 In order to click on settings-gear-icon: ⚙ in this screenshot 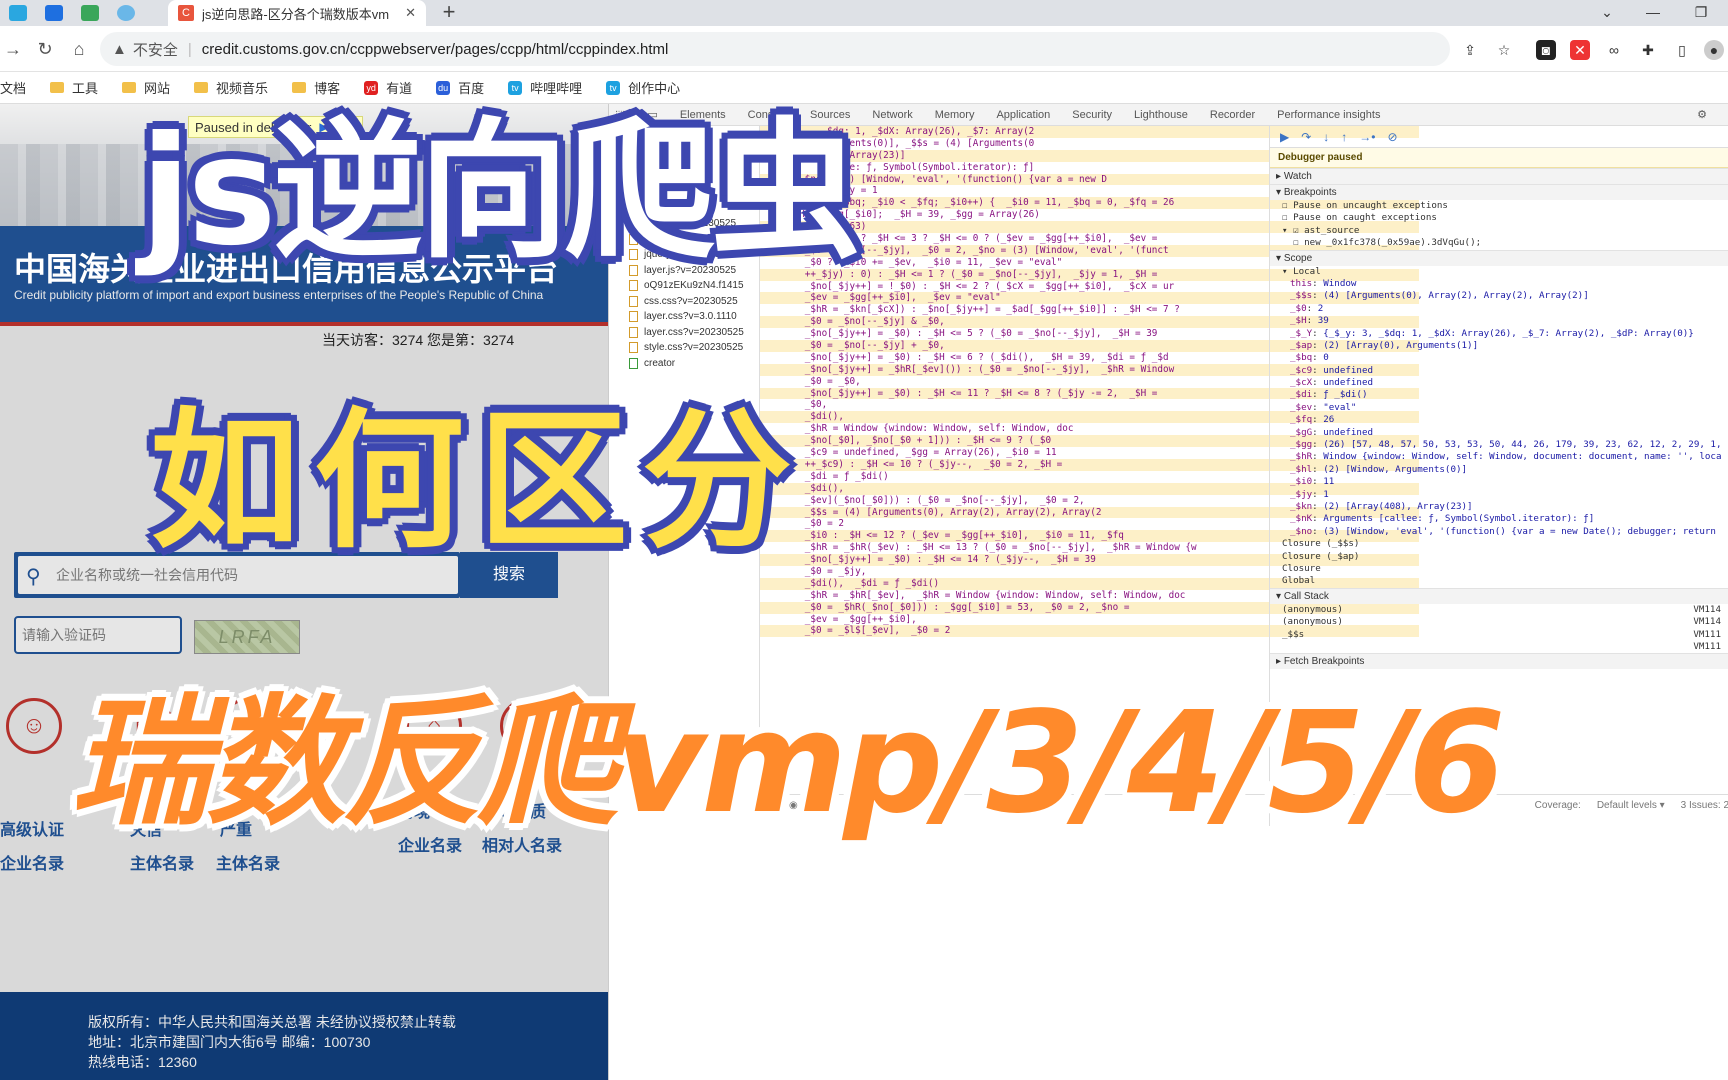, I will do `click(1702, 114)`.